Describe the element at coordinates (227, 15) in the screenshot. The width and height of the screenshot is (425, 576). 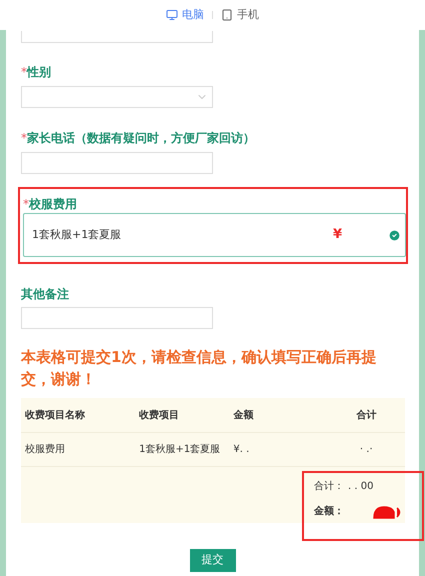
I see `tablet-icon` at that location.